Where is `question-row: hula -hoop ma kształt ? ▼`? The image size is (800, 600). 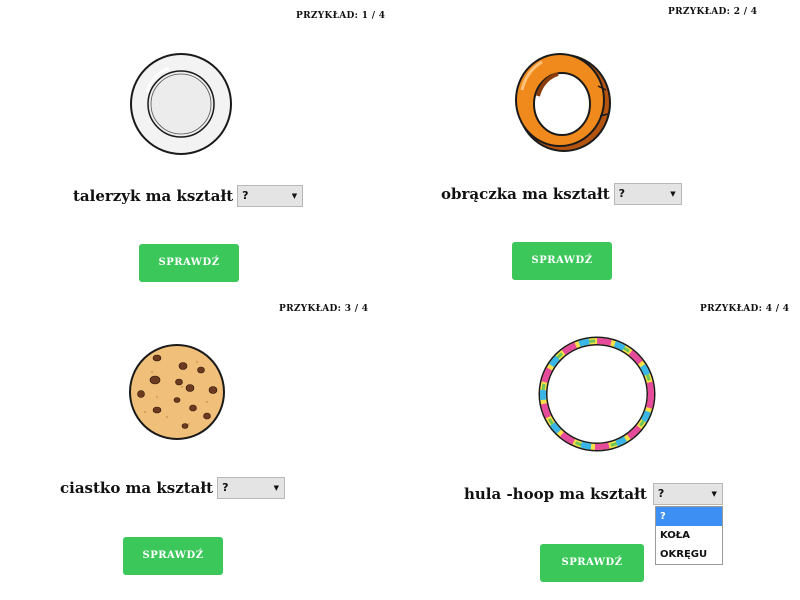 question-row: hula -hoop ma kształt ? ▼ is located at coordinates (593, 494).